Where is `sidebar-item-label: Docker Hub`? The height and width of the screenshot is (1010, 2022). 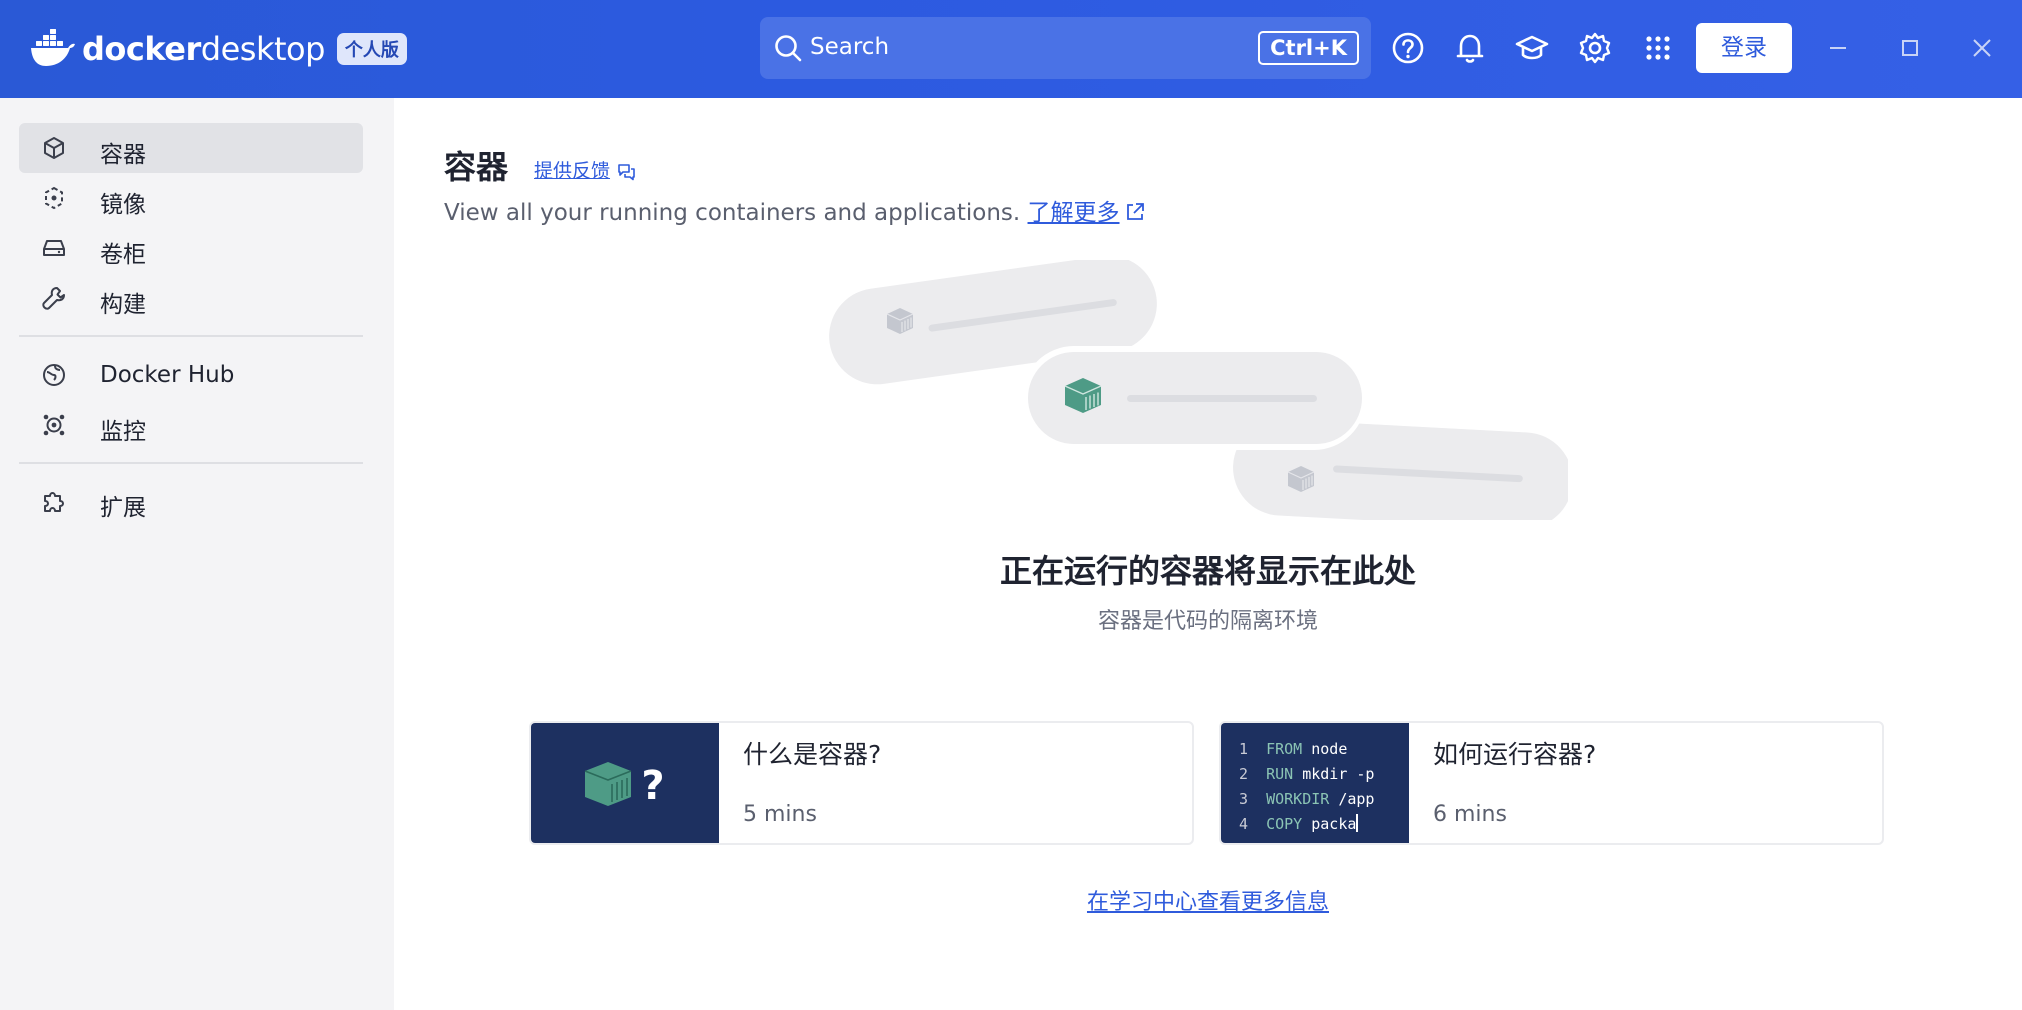
sidebar-item-label: Docker Hub is located at coordinates (167, 375).